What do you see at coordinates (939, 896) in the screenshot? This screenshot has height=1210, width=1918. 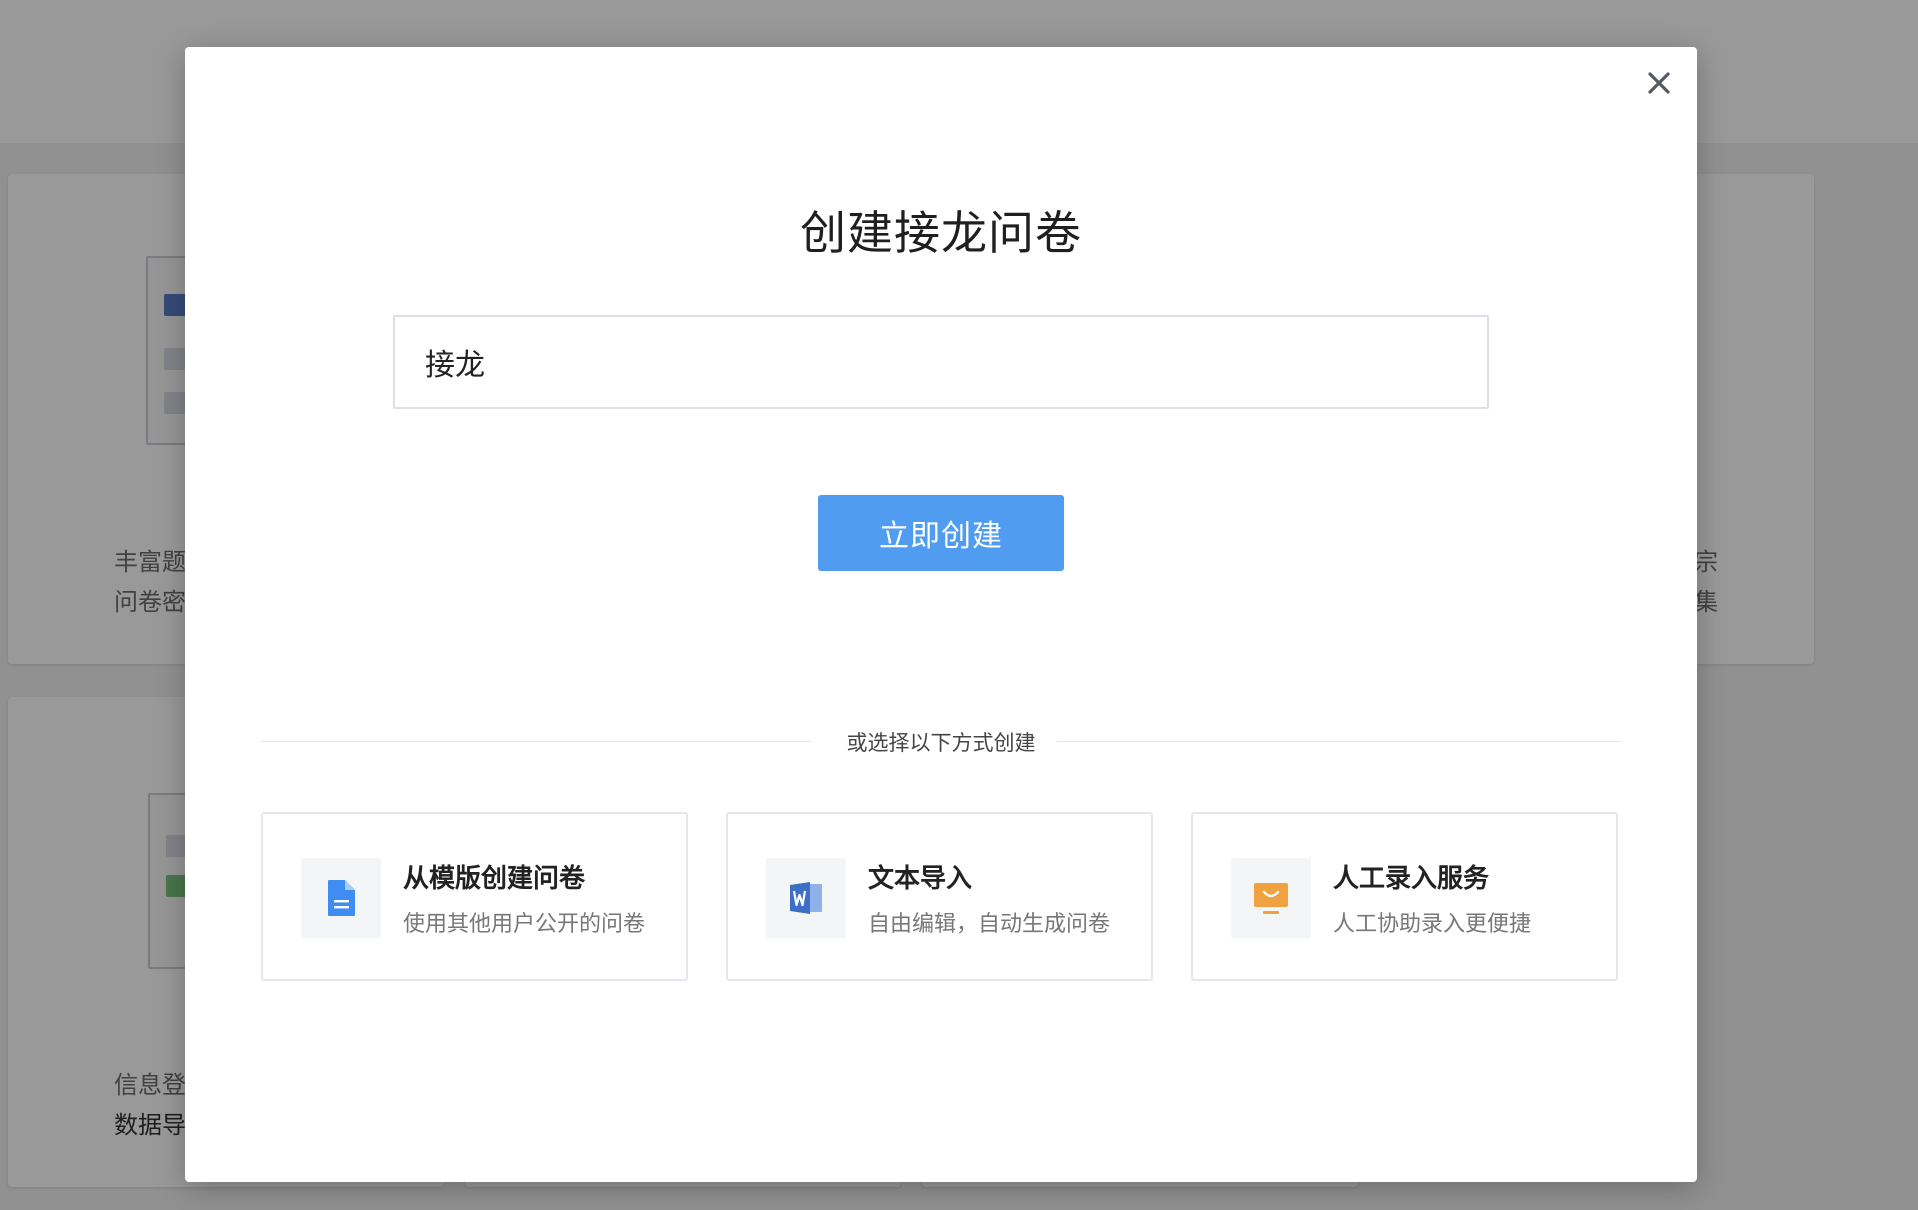 I see `text-import-option: 文本导入 自由编辑，自动生成问卷` at bounding box center [939, 896].